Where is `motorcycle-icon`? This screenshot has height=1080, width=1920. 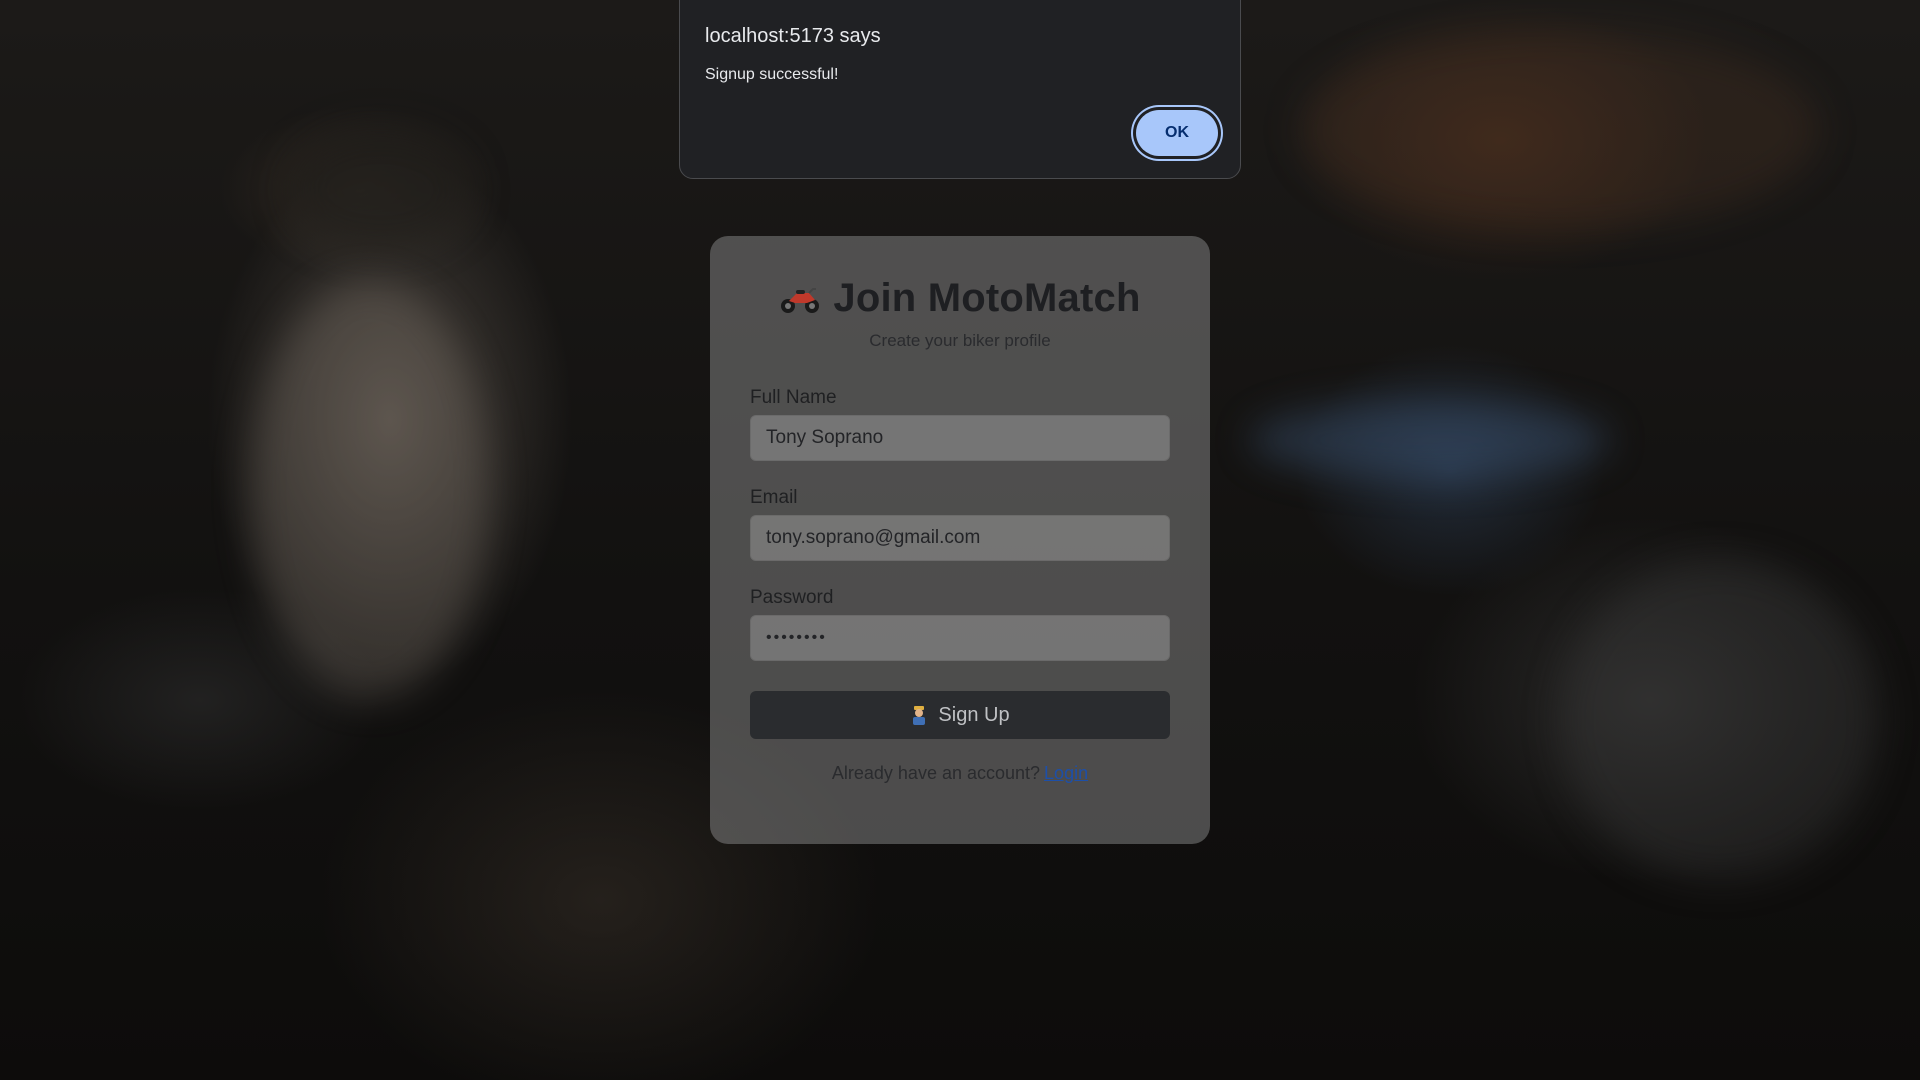
motorcycle-icon is located at coordinates (800, 299).